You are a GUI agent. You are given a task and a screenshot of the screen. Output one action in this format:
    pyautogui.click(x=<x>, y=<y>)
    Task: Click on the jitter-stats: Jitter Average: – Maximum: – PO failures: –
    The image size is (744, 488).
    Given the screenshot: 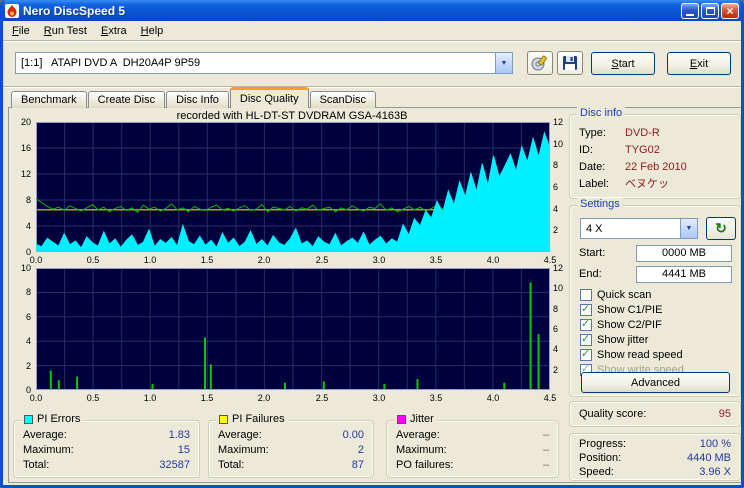 What is the action you would take?
    pyautogui.click(x=472, y=445)
    